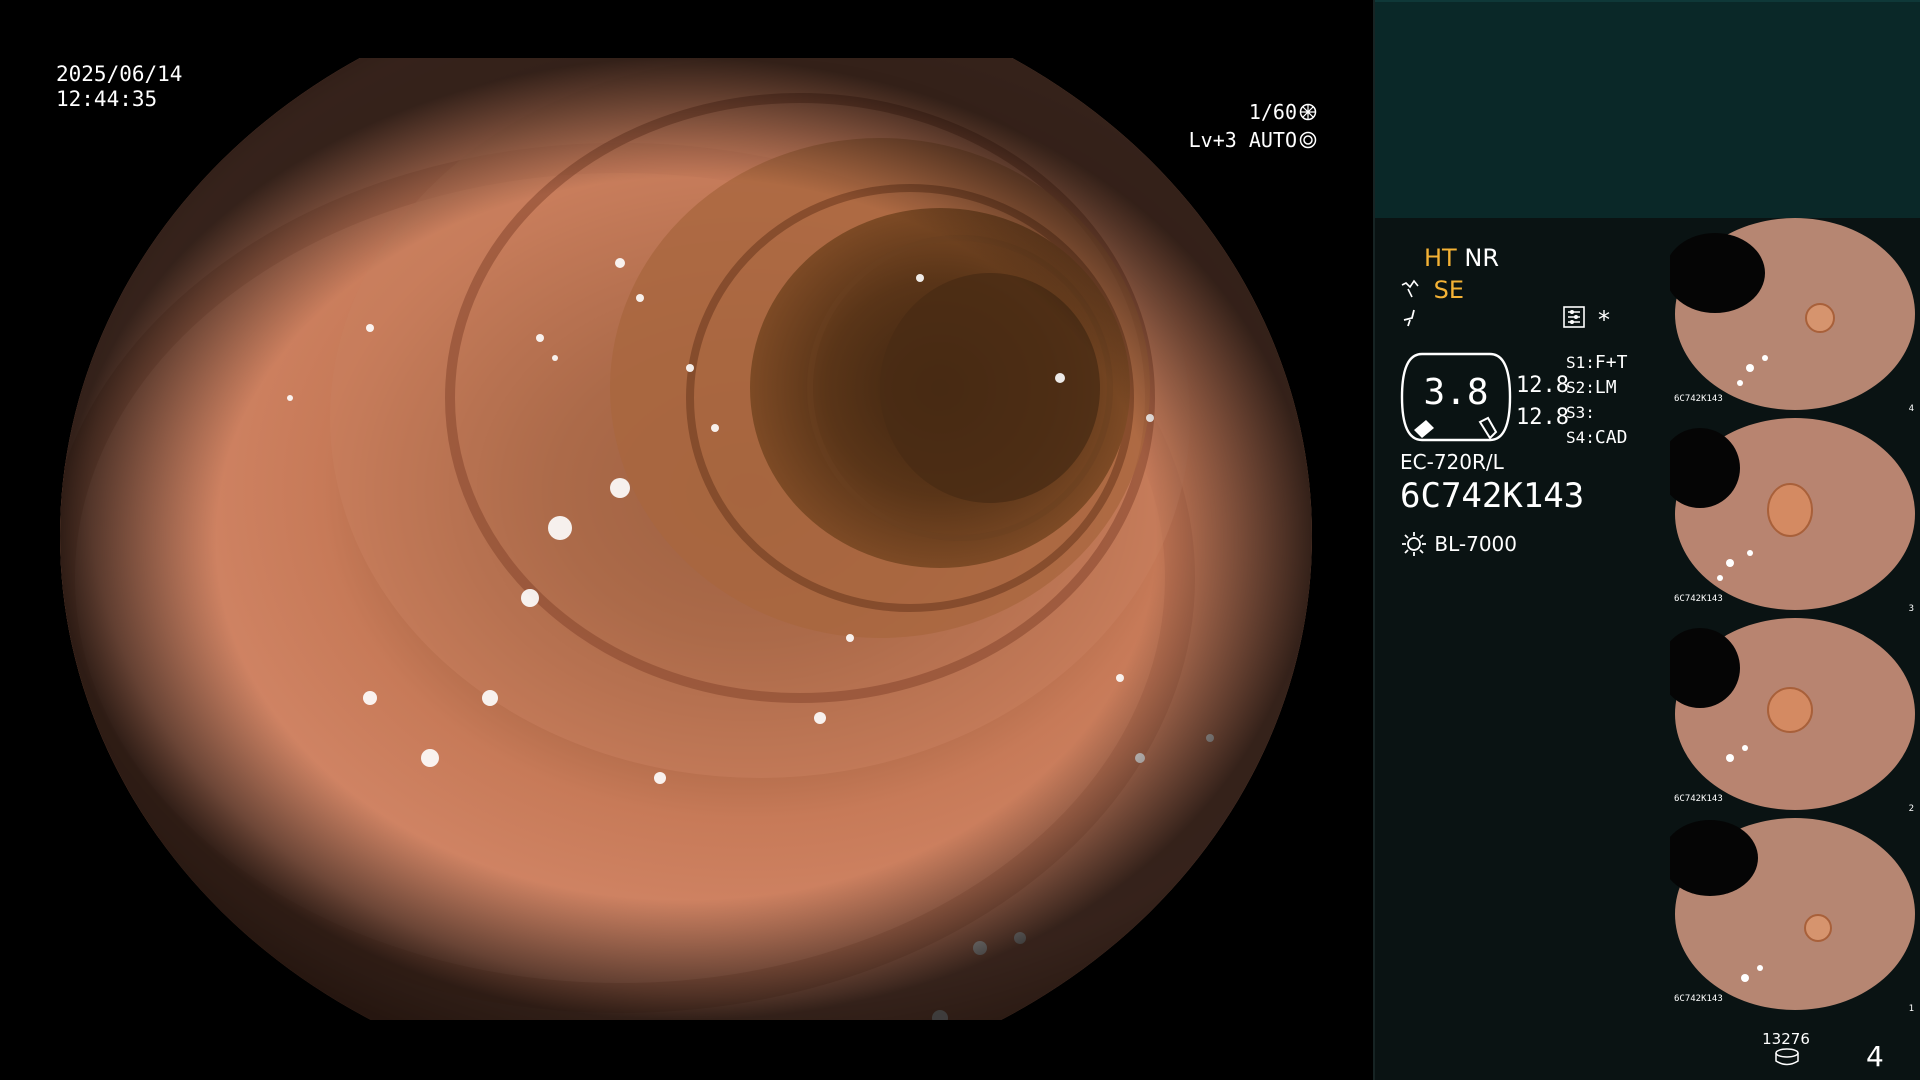 This screenshot has width=1920, height=1080. Describe the element at coordinates (1646, 109) in the screenshot. I see `panel-header-area` at that location.